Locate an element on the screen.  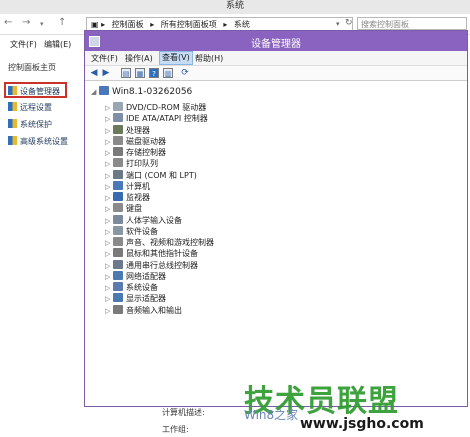
device-category-row: ▷ 音频输入和输出 is located at coordinates (143, 310).